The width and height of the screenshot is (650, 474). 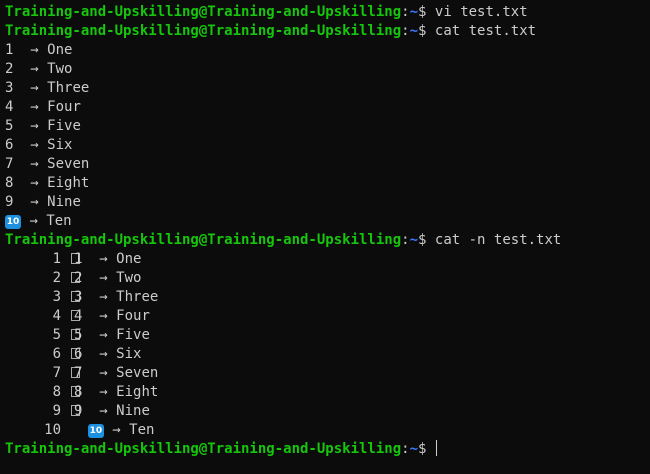 What do you see at coordinates (327, 354) in the screenshot?
I see `cat-n-output-line: 66 → Six` at bounding box center [327, 354].